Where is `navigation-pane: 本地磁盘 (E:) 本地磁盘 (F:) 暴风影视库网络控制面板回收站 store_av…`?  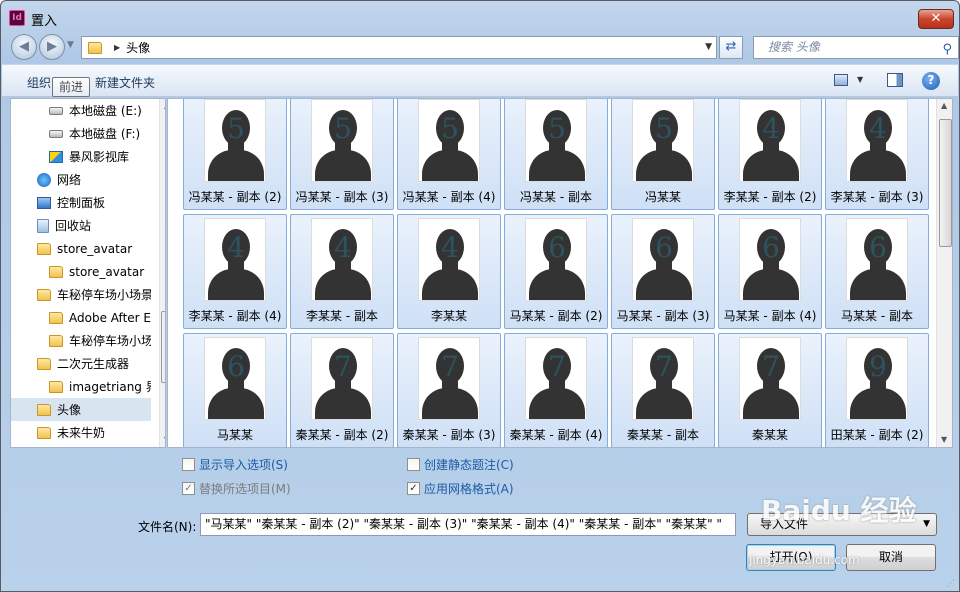
navigation-pane: 本地磁盘 (E:) 本地磁盘 (F:) 暴风影视库网络控制面板回收站 store_av… is located at coordinates (88, 273).